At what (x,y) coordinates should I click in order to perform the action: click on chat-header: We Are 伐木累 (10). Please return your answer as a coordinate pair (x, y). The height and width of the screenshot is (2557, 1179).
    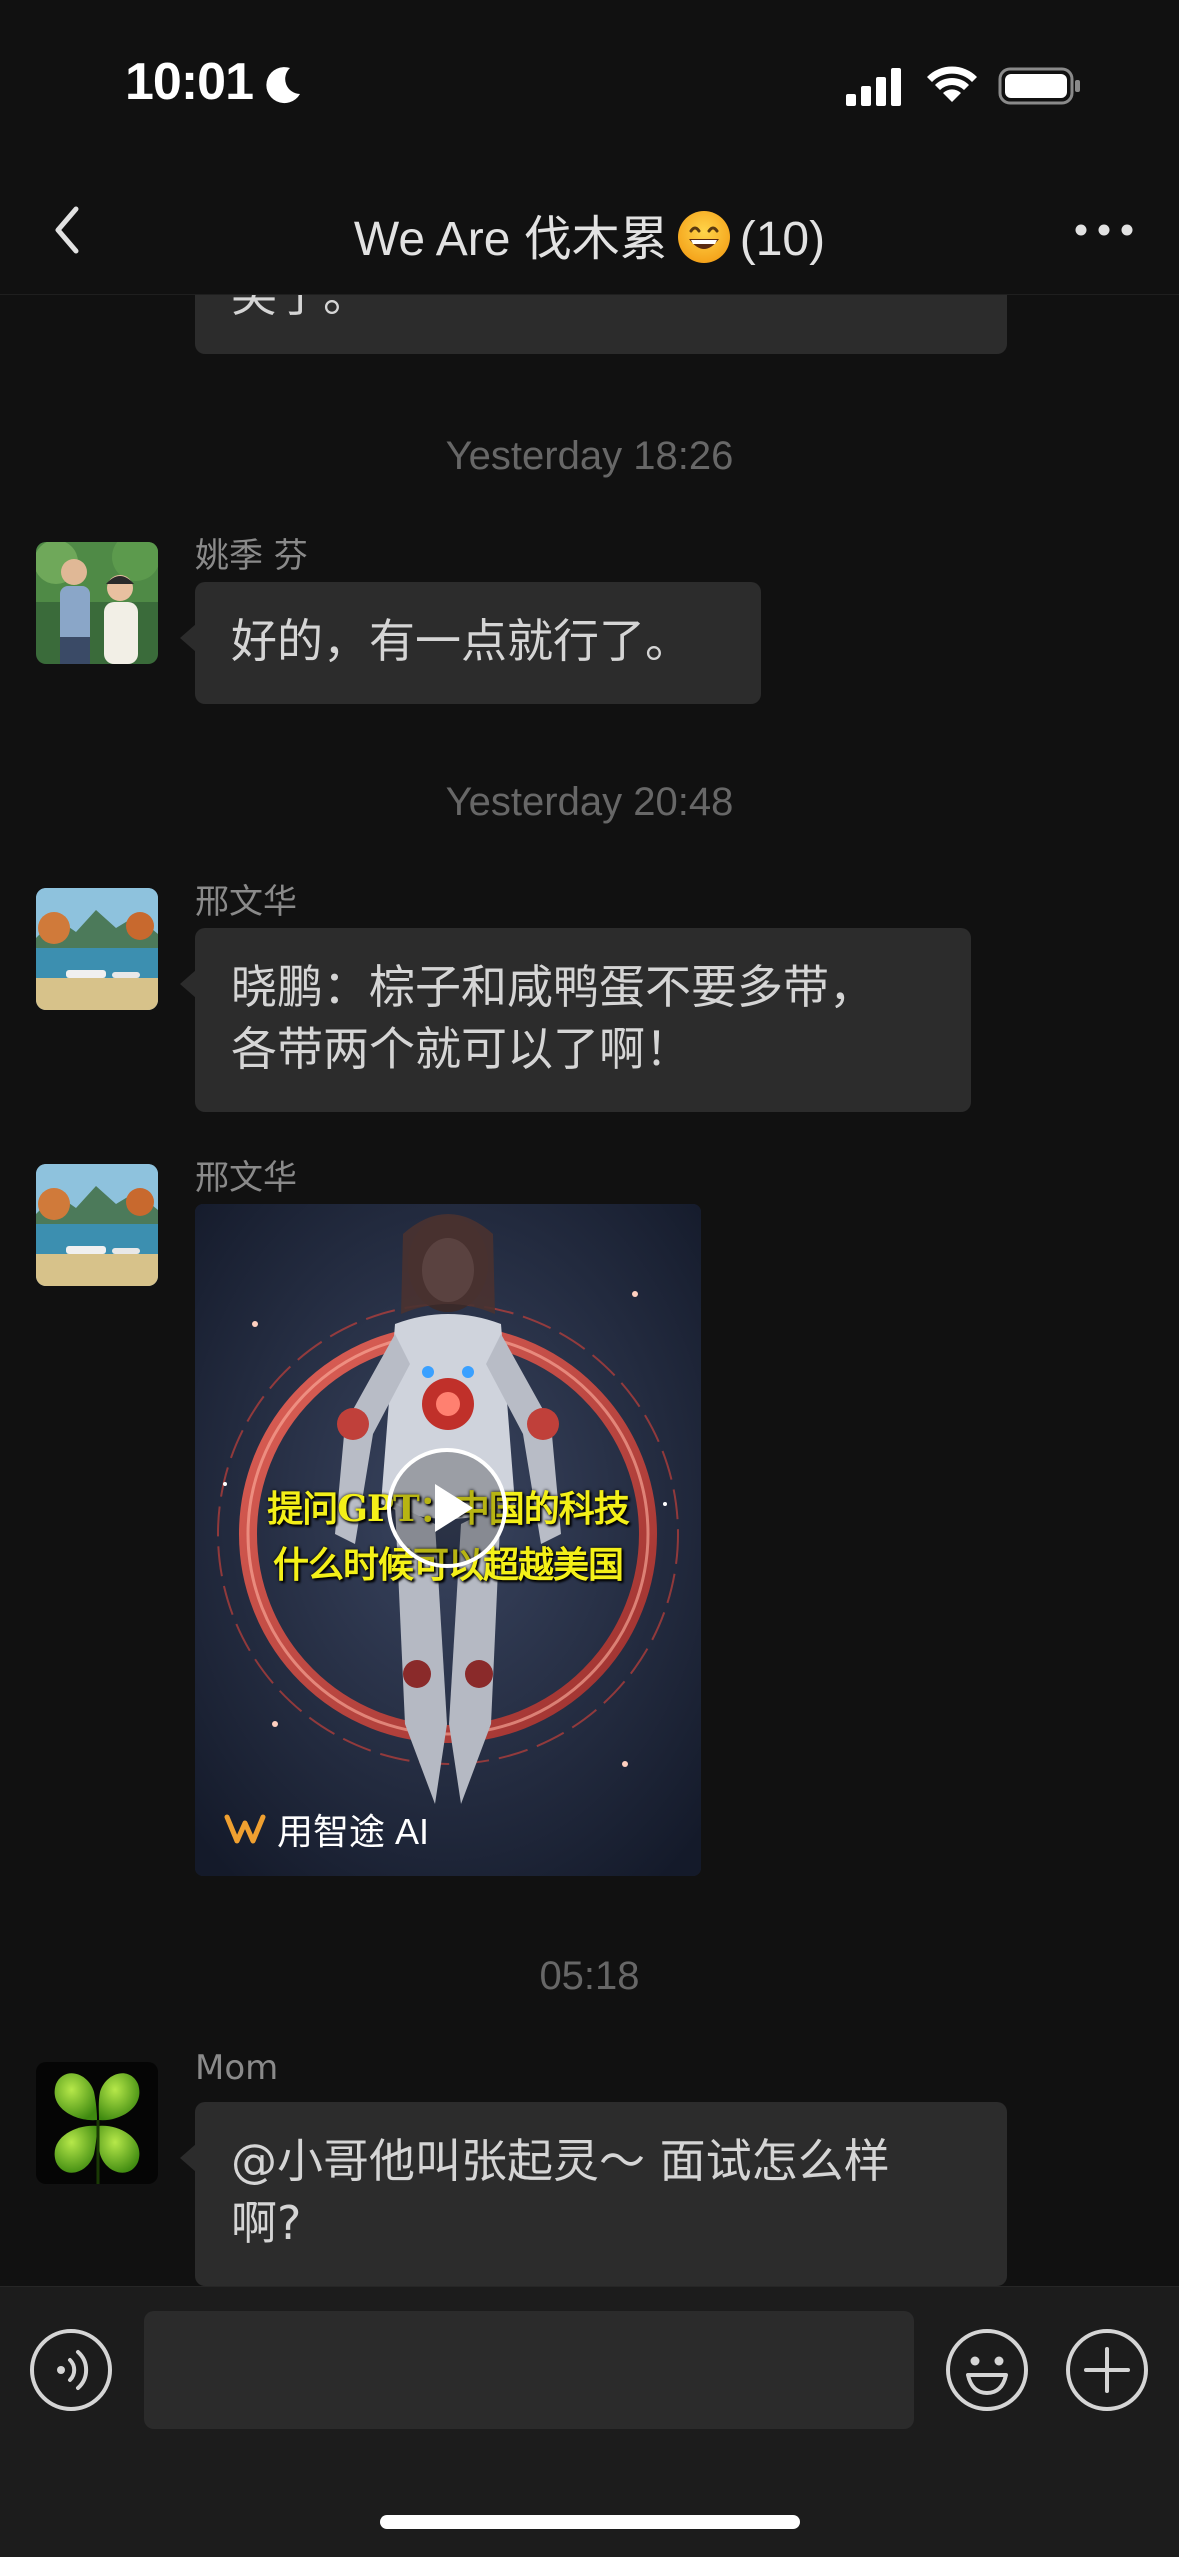
    Looking at the image, I should click on (589, 235).